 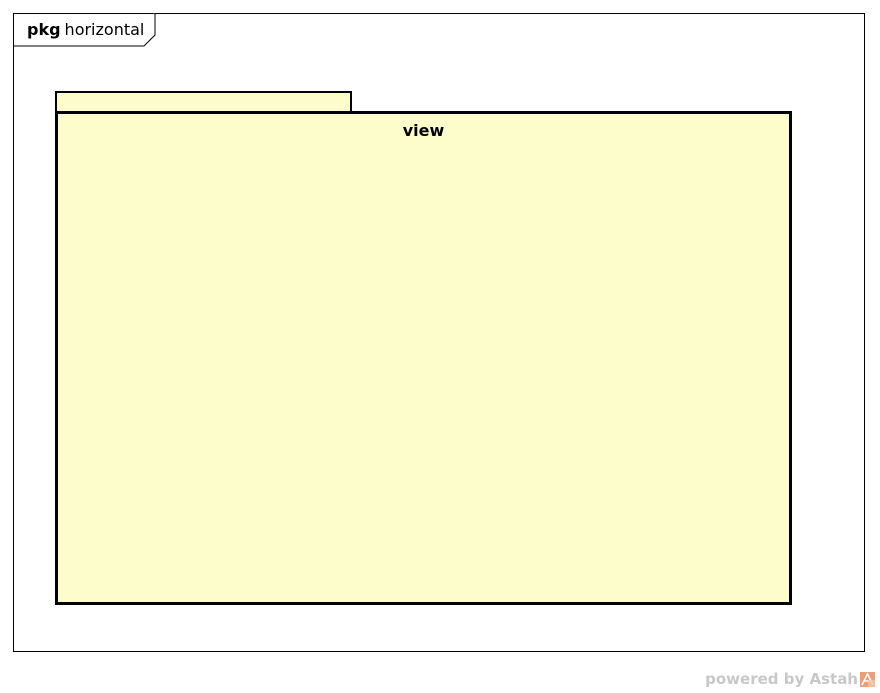 I want to click on package-name: view, so click(x=423, y=130).